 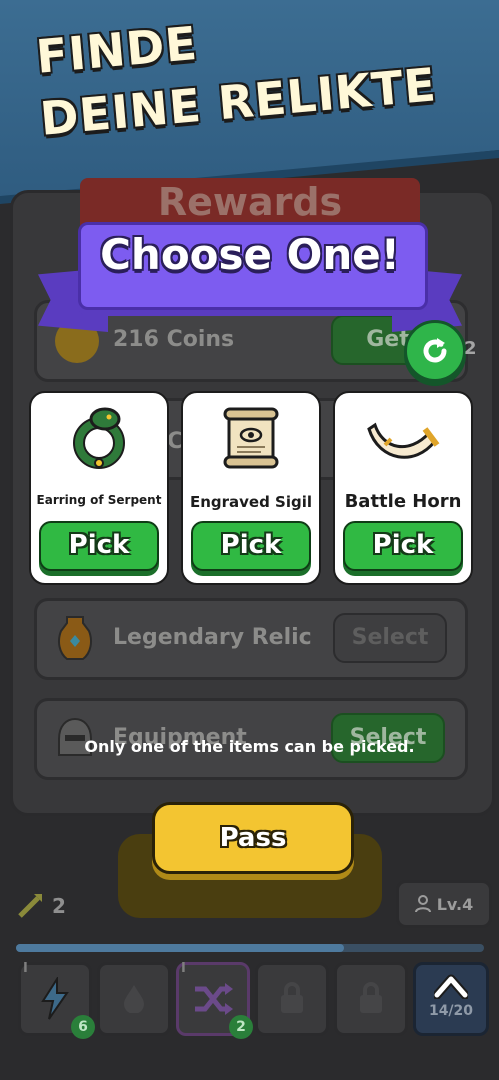 I want to click on user-icon, so click(x=422, y=904).